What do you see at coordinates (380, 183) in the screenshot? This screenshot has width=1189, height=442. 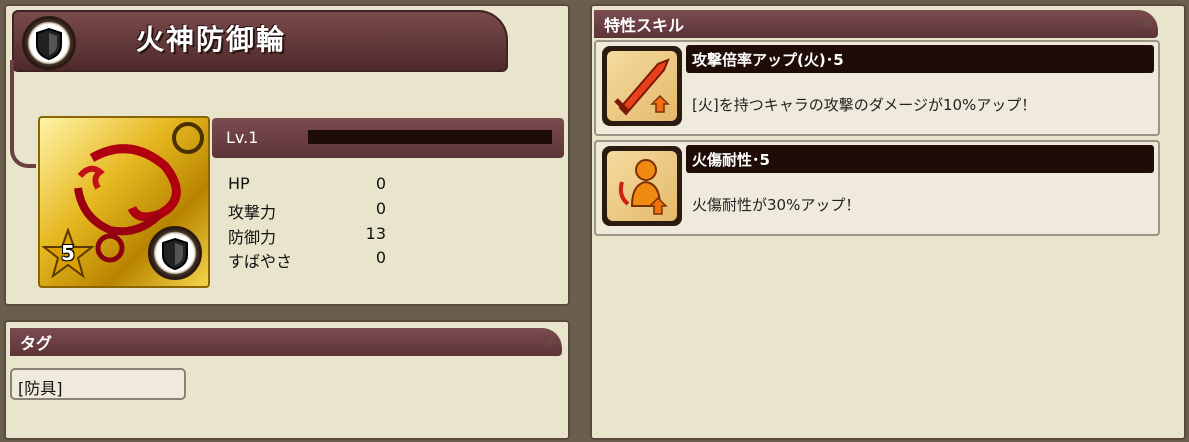 I see `stat-value-hp: 0` at bounding box center [380, 183].